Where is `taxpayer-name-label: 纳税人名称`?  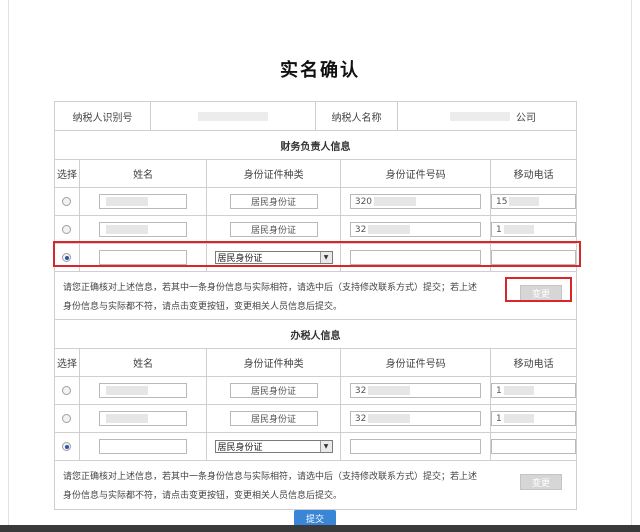 taxpayer-name-label: 纳税人名称 is located at coordinates (357, 116).